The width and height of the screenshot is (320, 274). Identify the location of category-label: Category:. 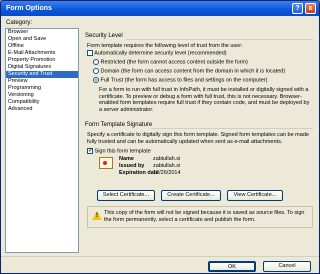
(19, 23).